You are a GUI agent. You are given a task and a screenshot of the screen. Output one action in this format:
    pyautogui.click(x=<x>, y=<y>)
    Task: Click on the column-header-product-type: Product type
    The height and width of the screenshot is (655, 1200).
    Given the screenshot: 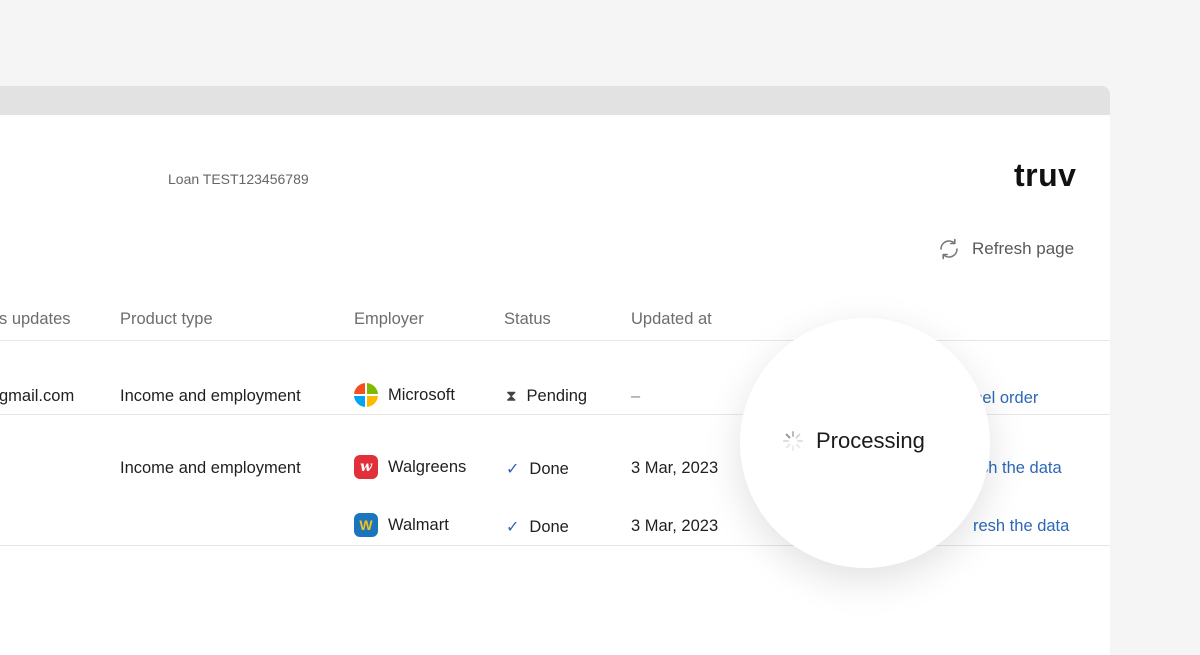 What is the action you would take?
    pyautogui.click(x=166, y=319)
    